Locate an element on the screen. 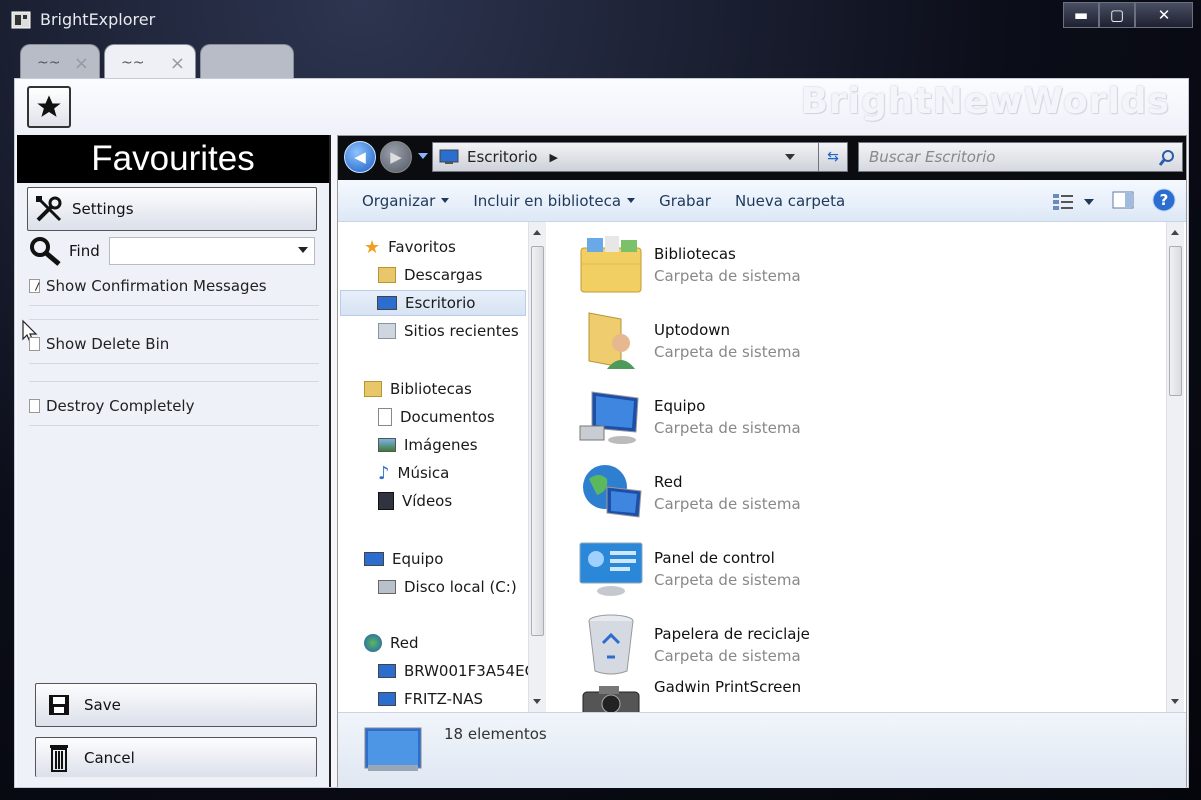  title-bar: BrightExplorer ▬ ▢ ✕ is located at coordinates (600, 20).